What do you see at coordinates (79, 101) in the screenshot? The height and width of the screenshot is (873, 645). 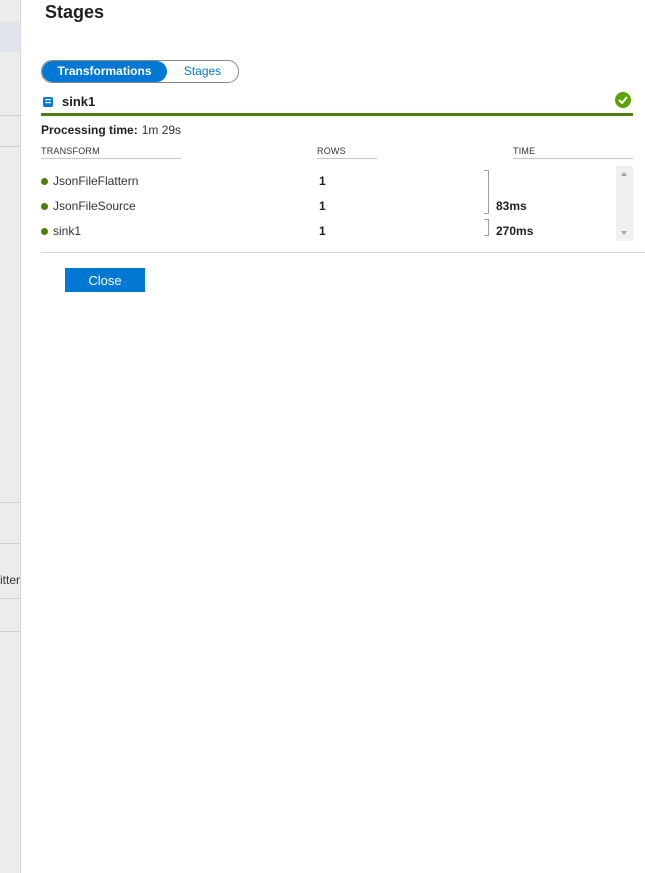 I see `sink-name: sink1` at bounding box center [79, 101].